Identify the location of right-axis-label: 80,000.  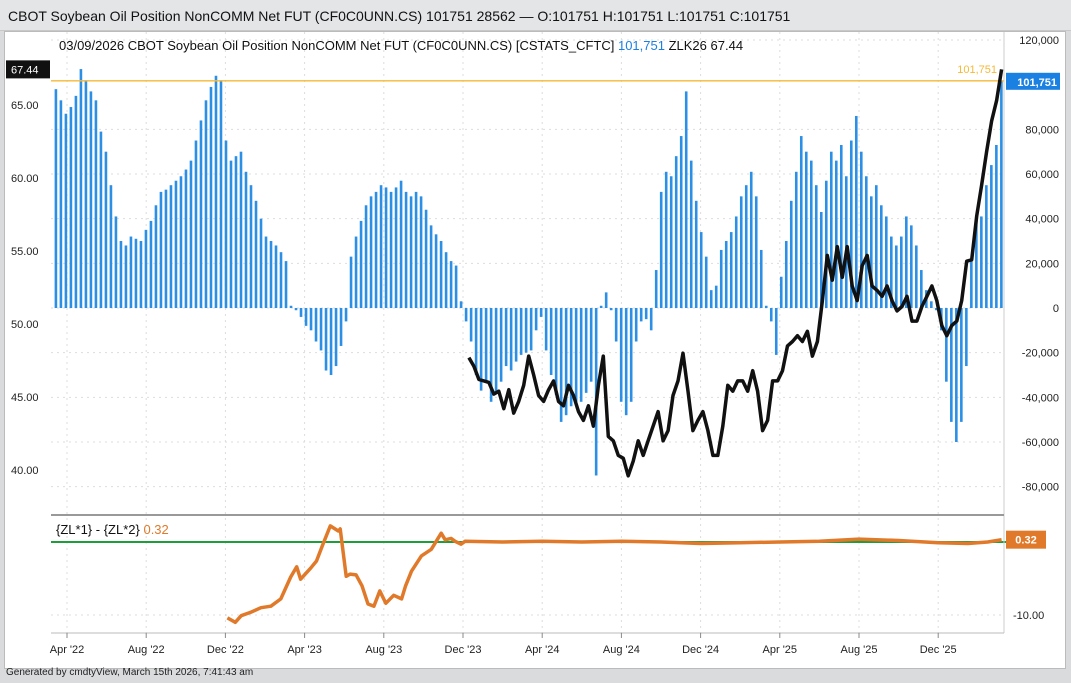
(1042, 130).